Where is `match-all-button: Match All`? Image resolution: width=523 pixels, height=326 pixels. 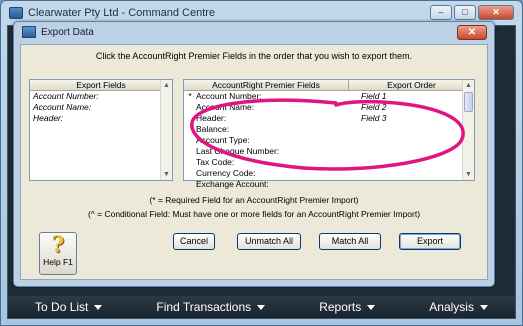 match-all-button: Match All is located at coordinates (350, 241).